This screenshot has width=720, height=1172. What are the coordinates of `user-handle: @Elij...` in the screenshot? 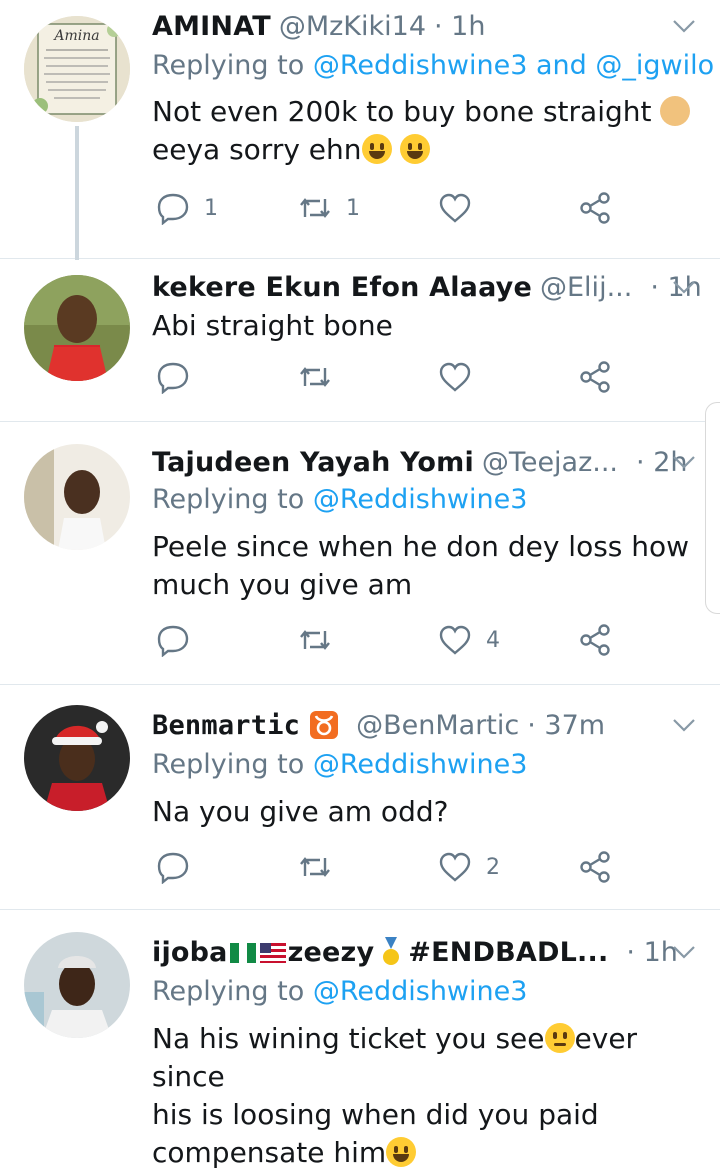 It's located at (586, 287).